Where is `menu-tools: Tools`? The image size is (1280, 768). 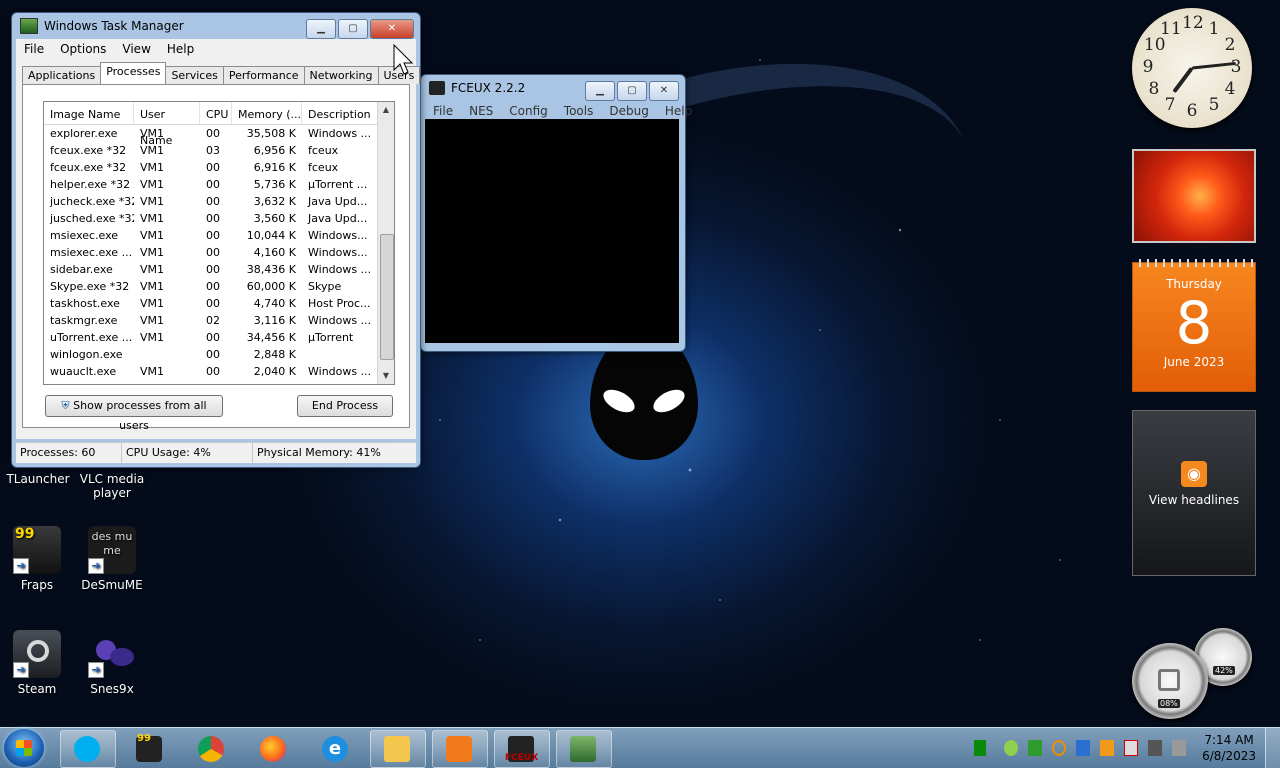 menu-tools: Tools is located at coordinates (579, 111).